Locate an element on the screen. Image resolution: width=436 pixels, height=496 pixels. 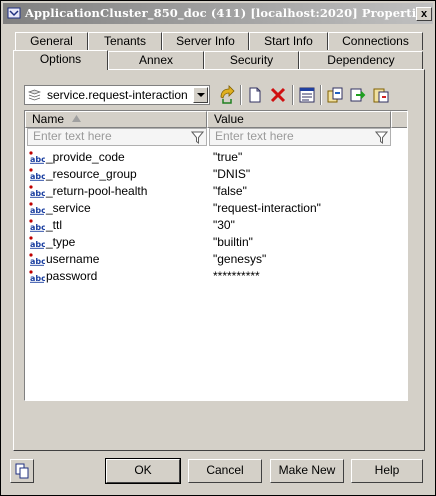
option-value: "request-interaction" is located at coordinates (267, 208).